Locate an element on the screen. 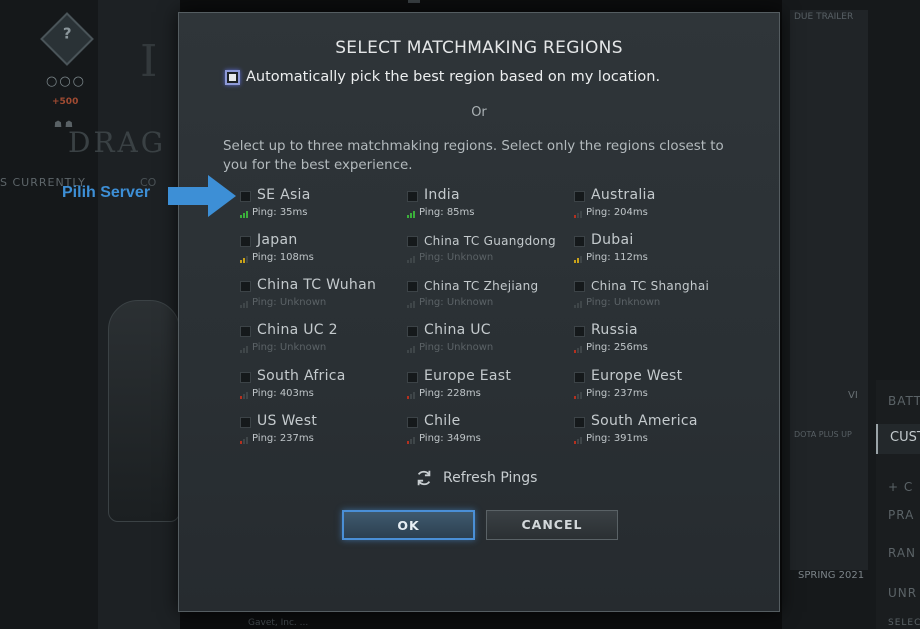 Image resolution: width=920 pixels, height=629 pixels. region-option: China UC Ping: Unknown is located at coordinates (489, 342).